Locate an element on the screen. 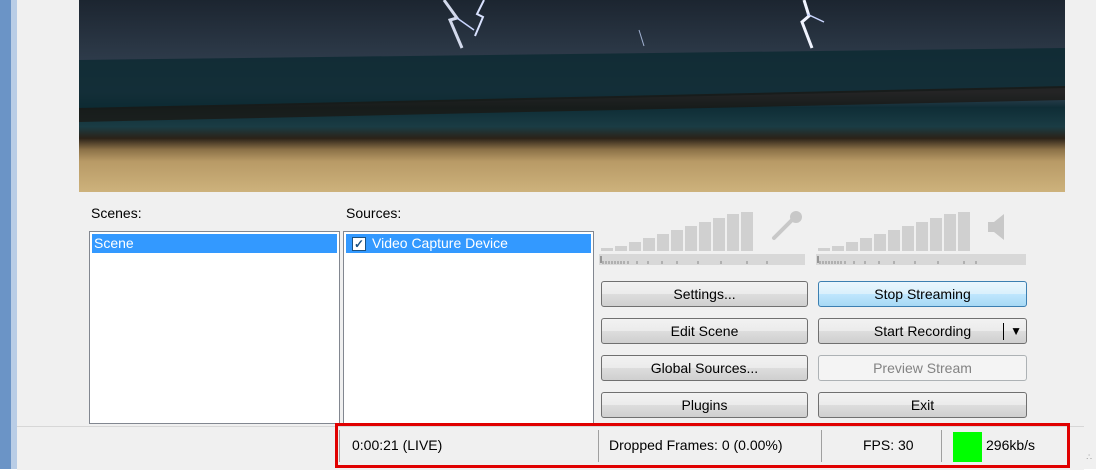 The height and width of the screenshot is (470, 1096). start-recording-label: Start Recording is located at coordinates (922, 331).